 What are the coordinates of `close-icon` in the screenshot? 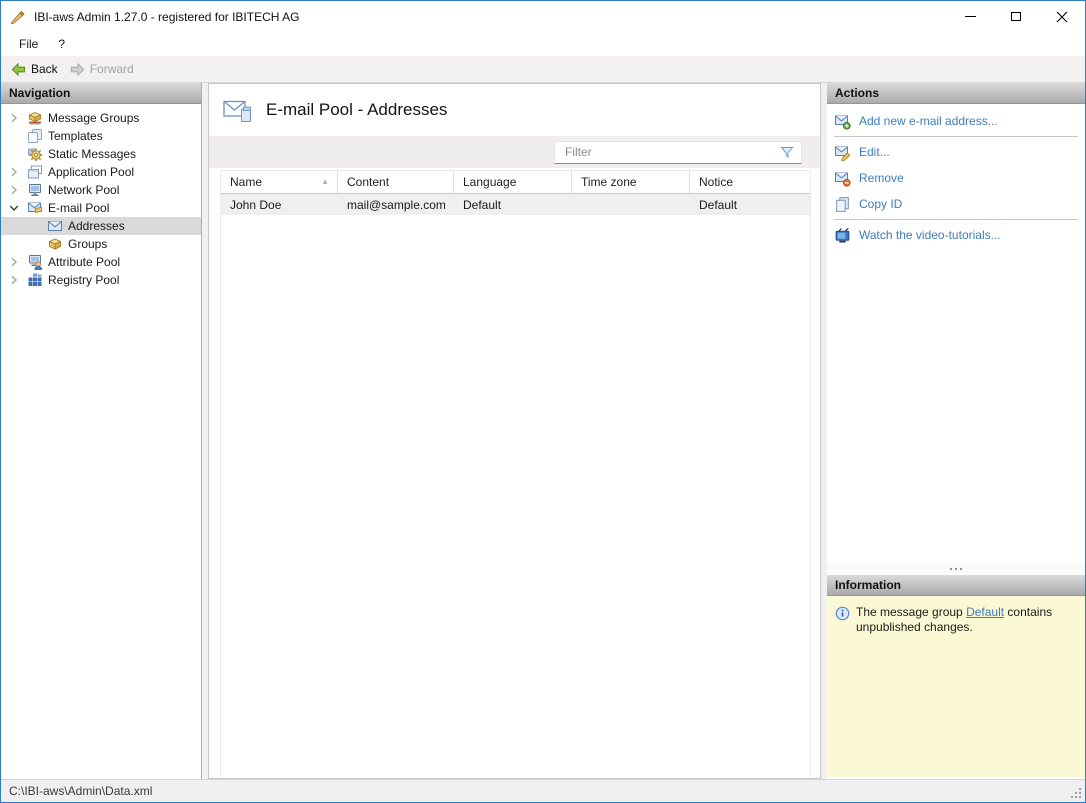 It's located at (1062, 16).